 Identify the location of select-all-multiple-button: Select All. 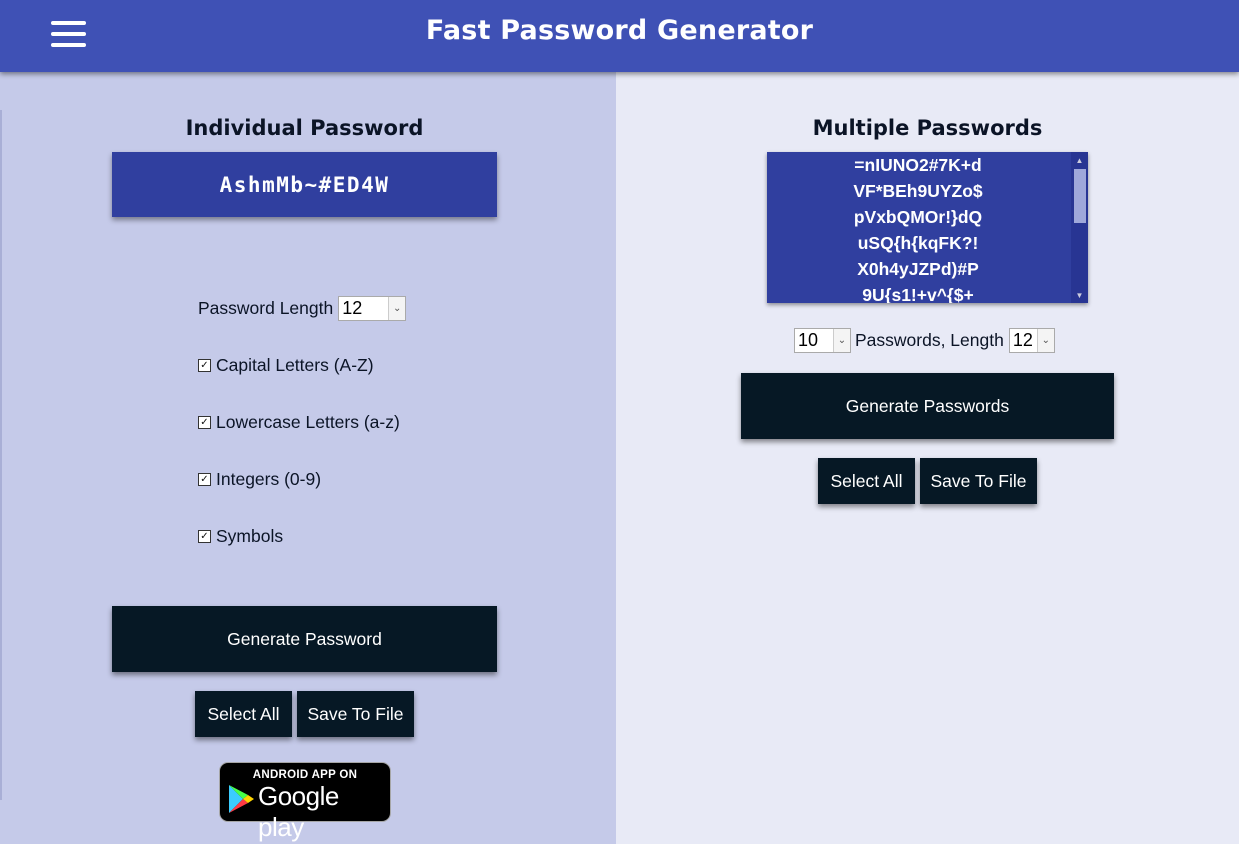
(866, 481).